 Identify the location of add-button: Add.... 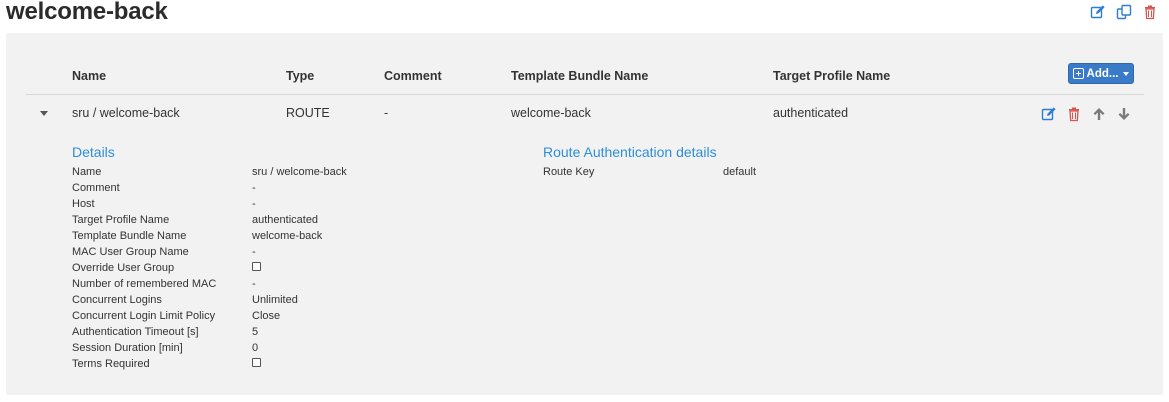
(1101, 73).